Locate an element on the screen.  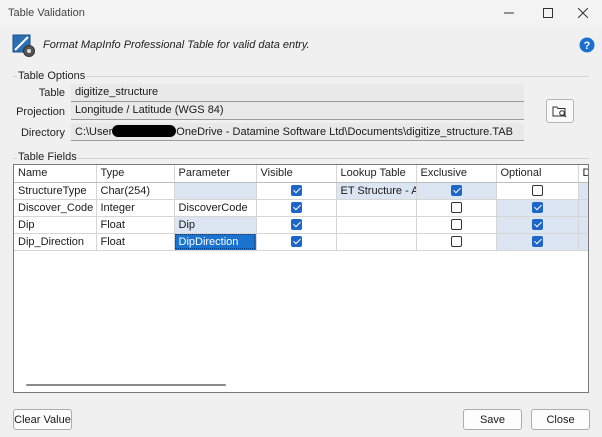
minimize-button is located at coordinates (509, 13).